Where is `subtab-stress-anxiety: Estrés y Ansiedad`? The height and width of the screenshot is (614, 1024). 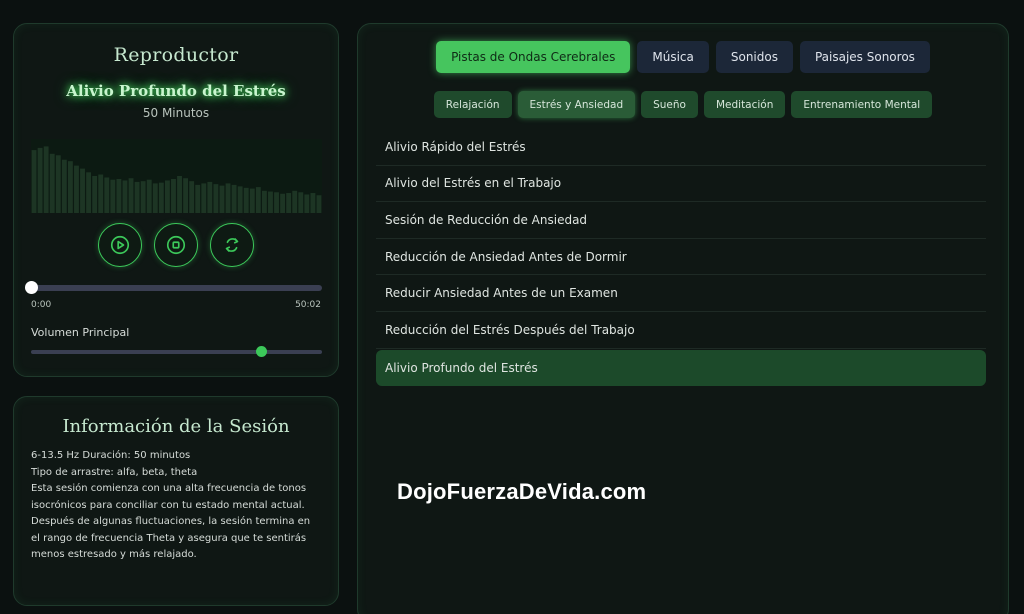 subtab-stress-anxiety: Estrés y Ansiedad is located at coordinates (576, 104).